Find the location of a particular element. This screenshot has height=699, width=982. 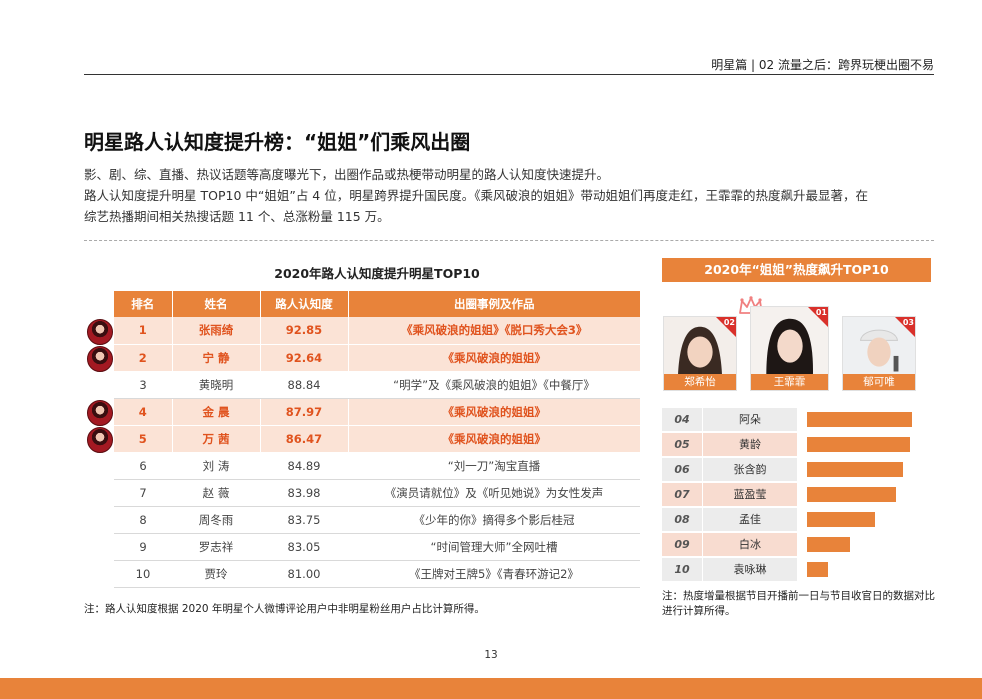

rank-badge-number: 03 is located at coordinates (908, 322).